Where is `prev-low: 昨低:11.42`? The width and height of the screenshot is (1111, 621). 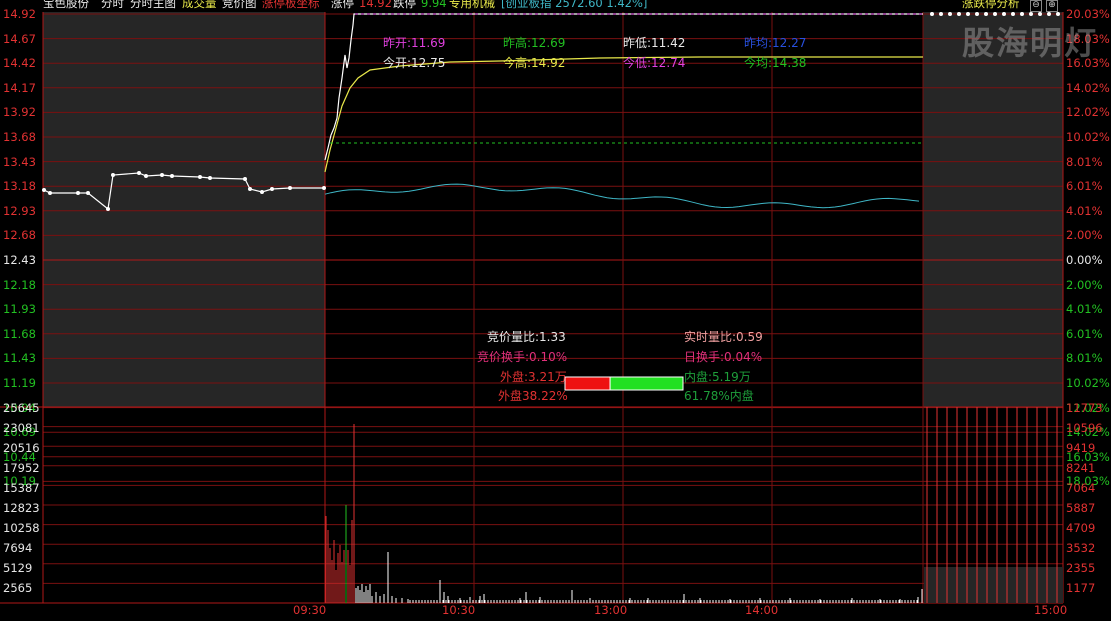 prev-low: 昨低:11.42 is located at coordinates (654, 43).